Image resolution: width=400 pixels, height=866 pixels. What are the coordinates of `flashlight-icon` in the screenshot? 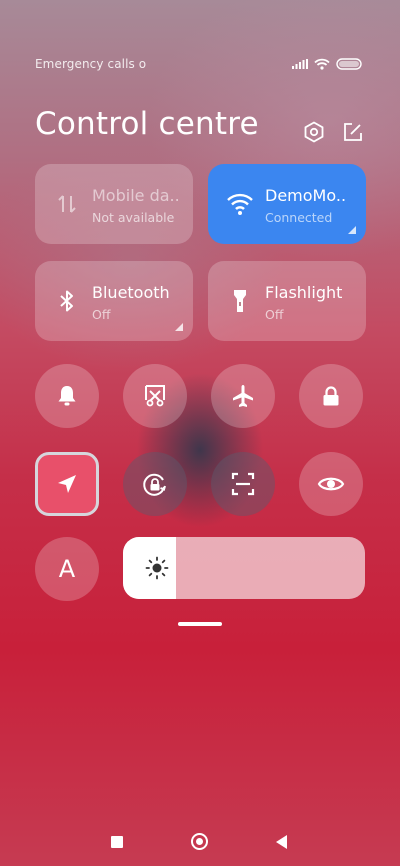 It's located at (240, 301).